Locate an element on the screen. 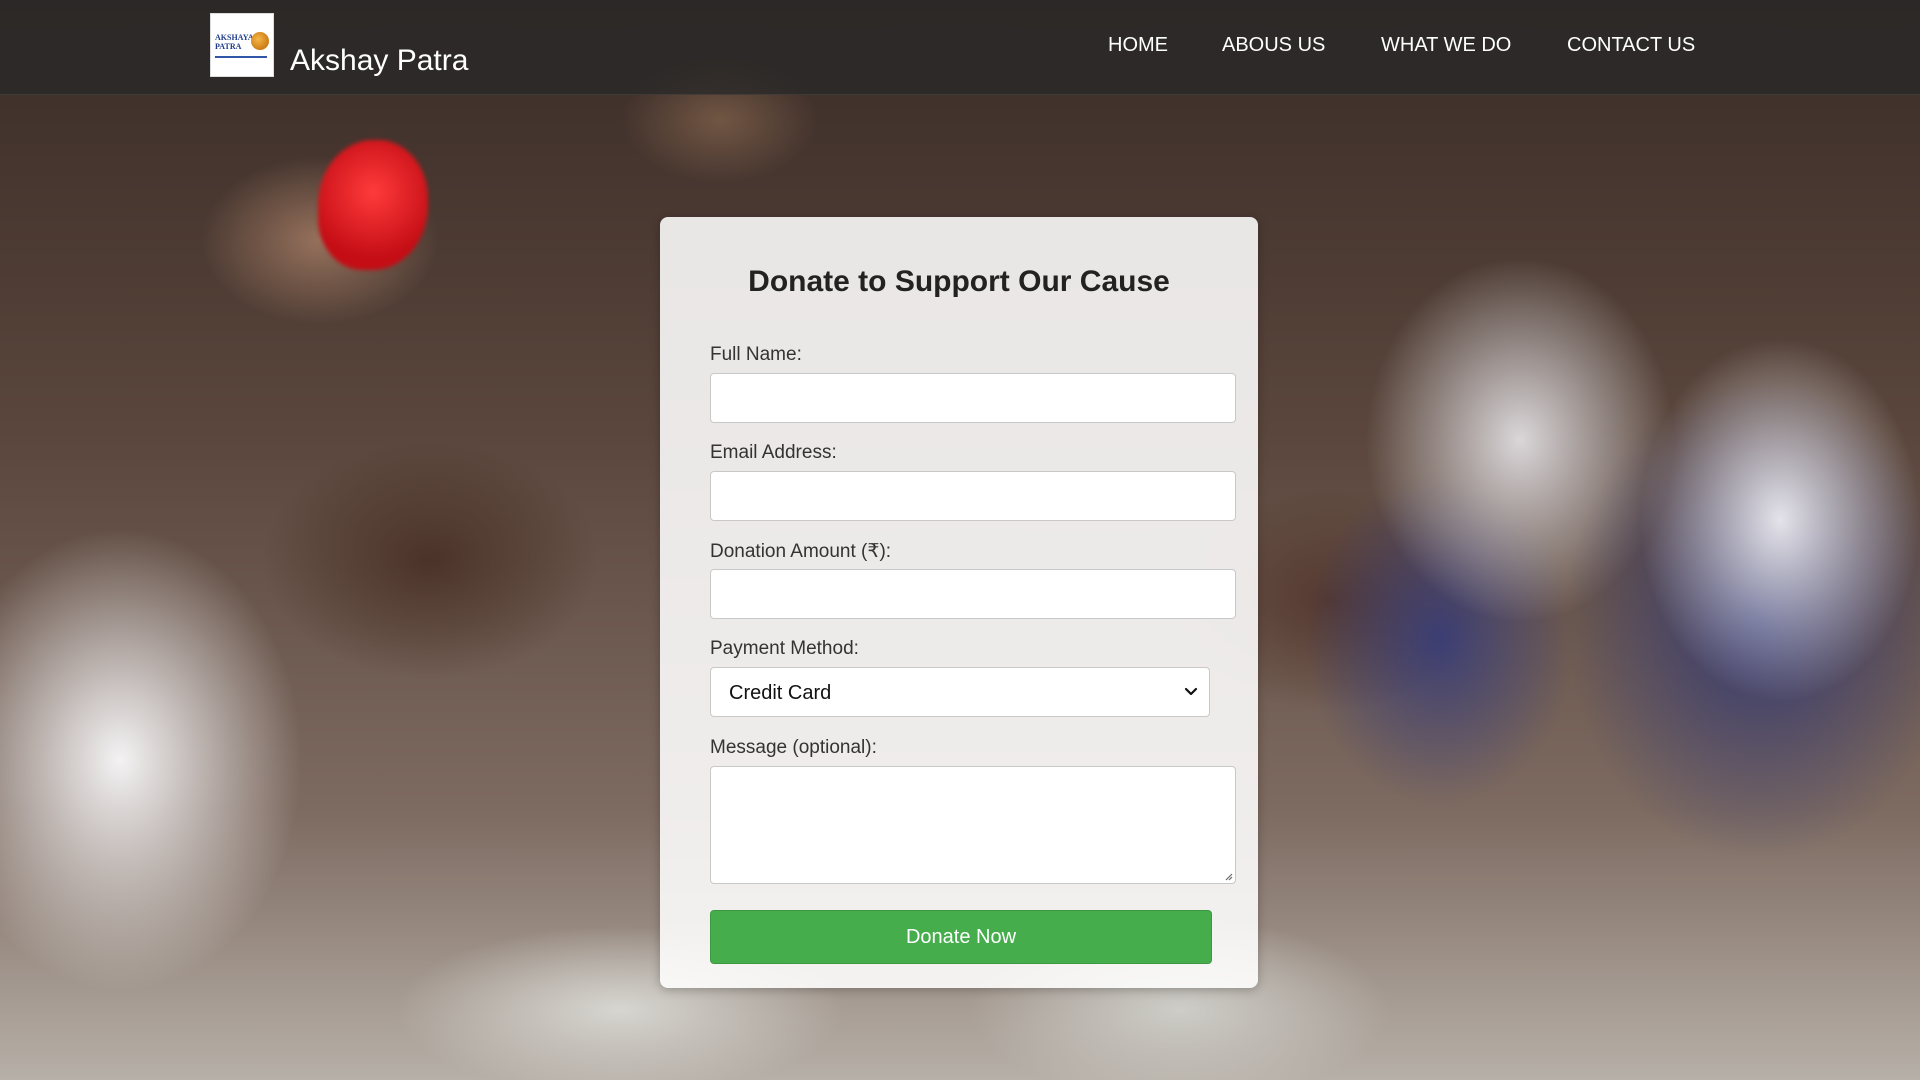 The width and height of the screenshot is (1920, 1080). email-input is located at coordinates (973, 496).